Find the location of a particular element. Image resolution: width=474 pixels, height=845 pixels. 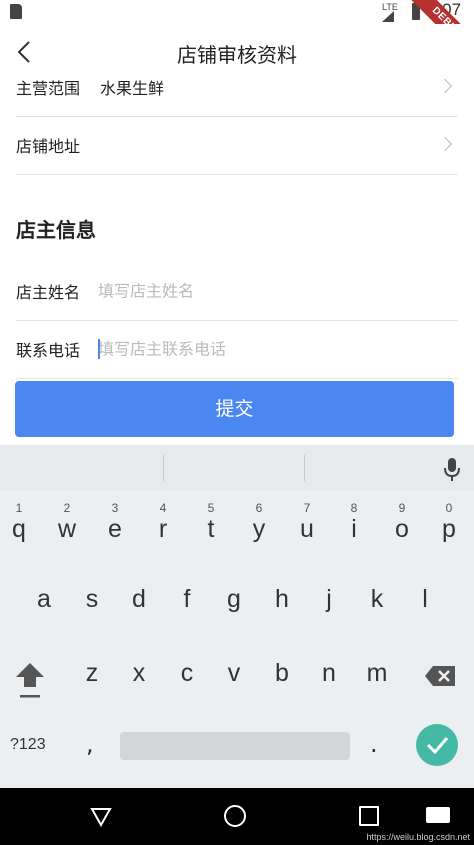

key-e: 3e is located at coordinates (115, 522).